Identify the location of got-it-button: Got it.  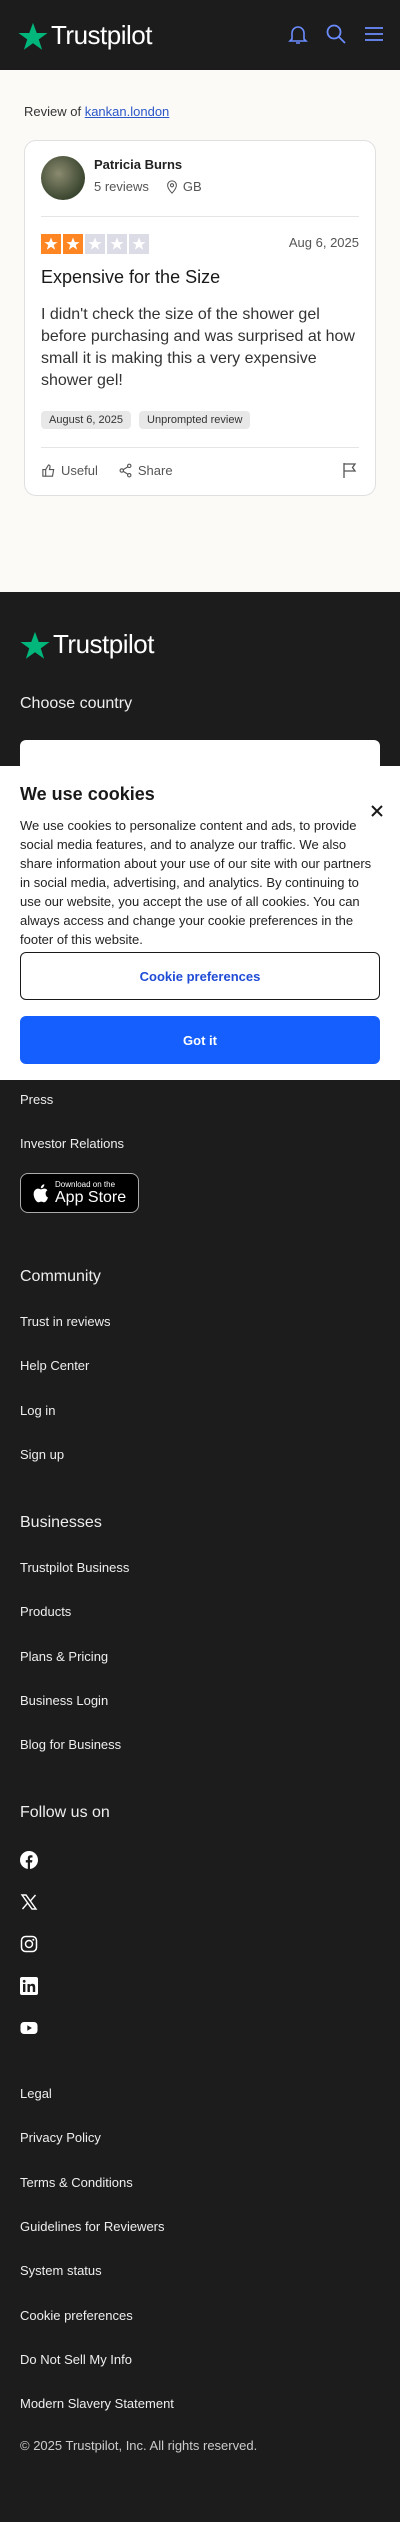
(200, 1040).